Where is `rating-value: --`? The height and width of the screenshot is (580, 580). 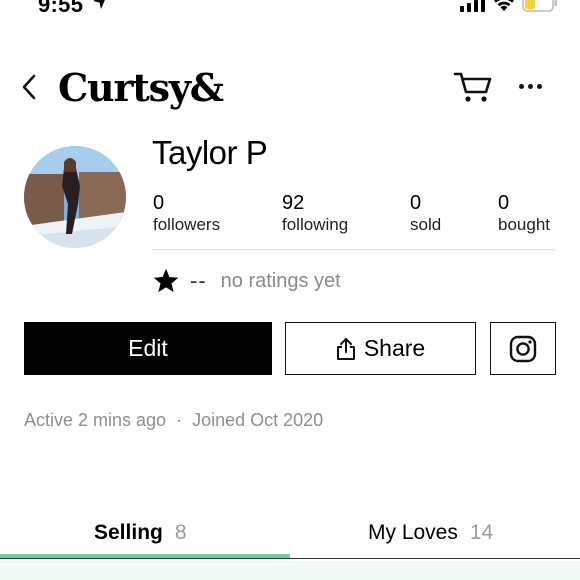 rating-value: -- is located at coordinates (198, 280).